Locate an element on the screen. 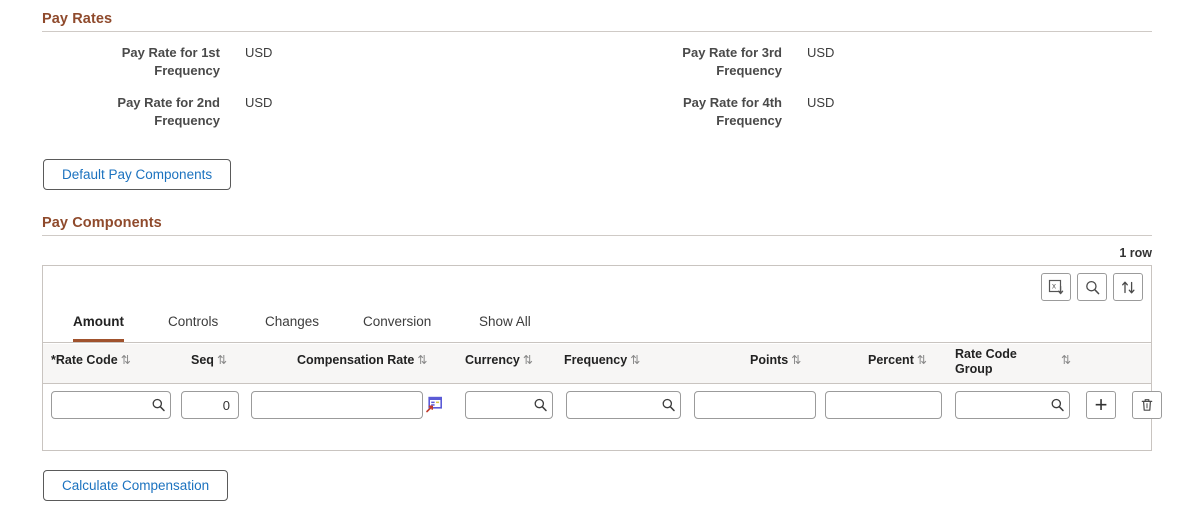 The image size is (1178, 512). svg-text: x is located at coordinates (1054, 285).